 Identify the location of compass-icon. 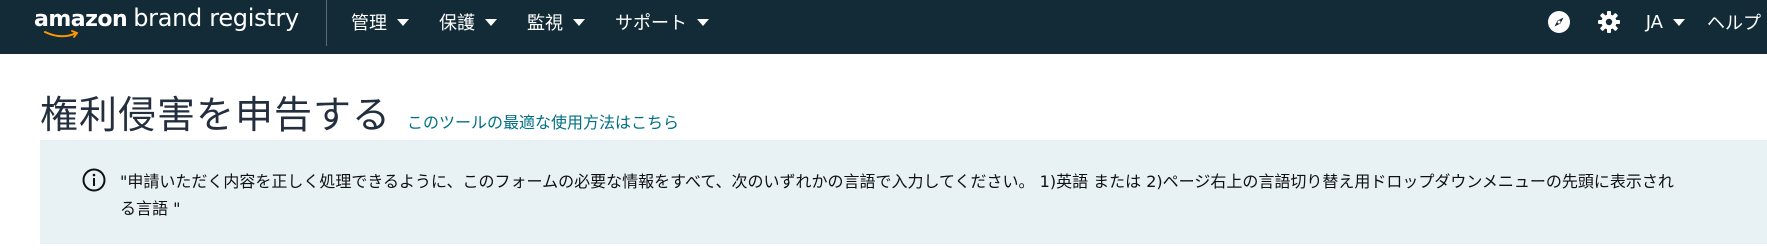
(1559, 22).